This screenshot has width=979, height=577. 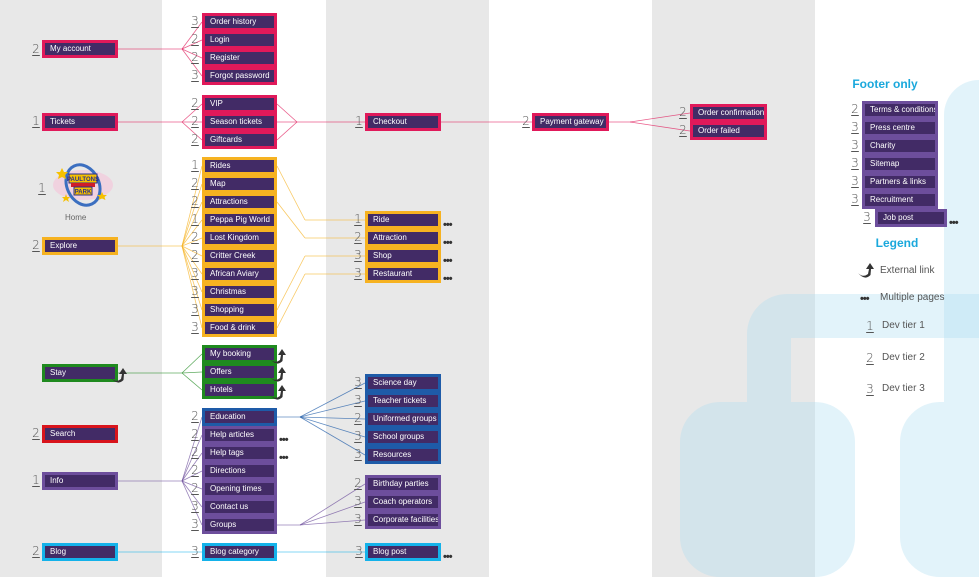 What do you see at coordinates (239, 184) in the screenshot?
I see `node-map: Map` at bounding box center [239, 184].